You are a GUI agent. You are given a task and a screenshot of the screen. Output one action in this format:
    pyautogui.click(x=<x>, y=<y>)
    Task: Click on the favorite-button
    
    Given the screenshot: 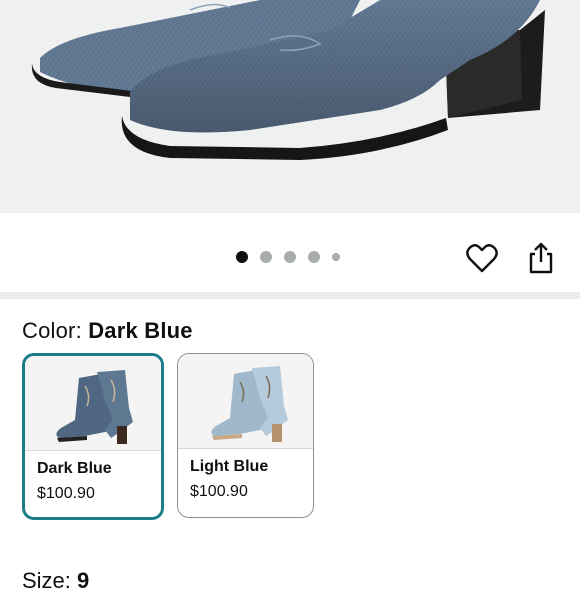 What is the action you would take?
    pyautogui.click(x=482, y=258)
    